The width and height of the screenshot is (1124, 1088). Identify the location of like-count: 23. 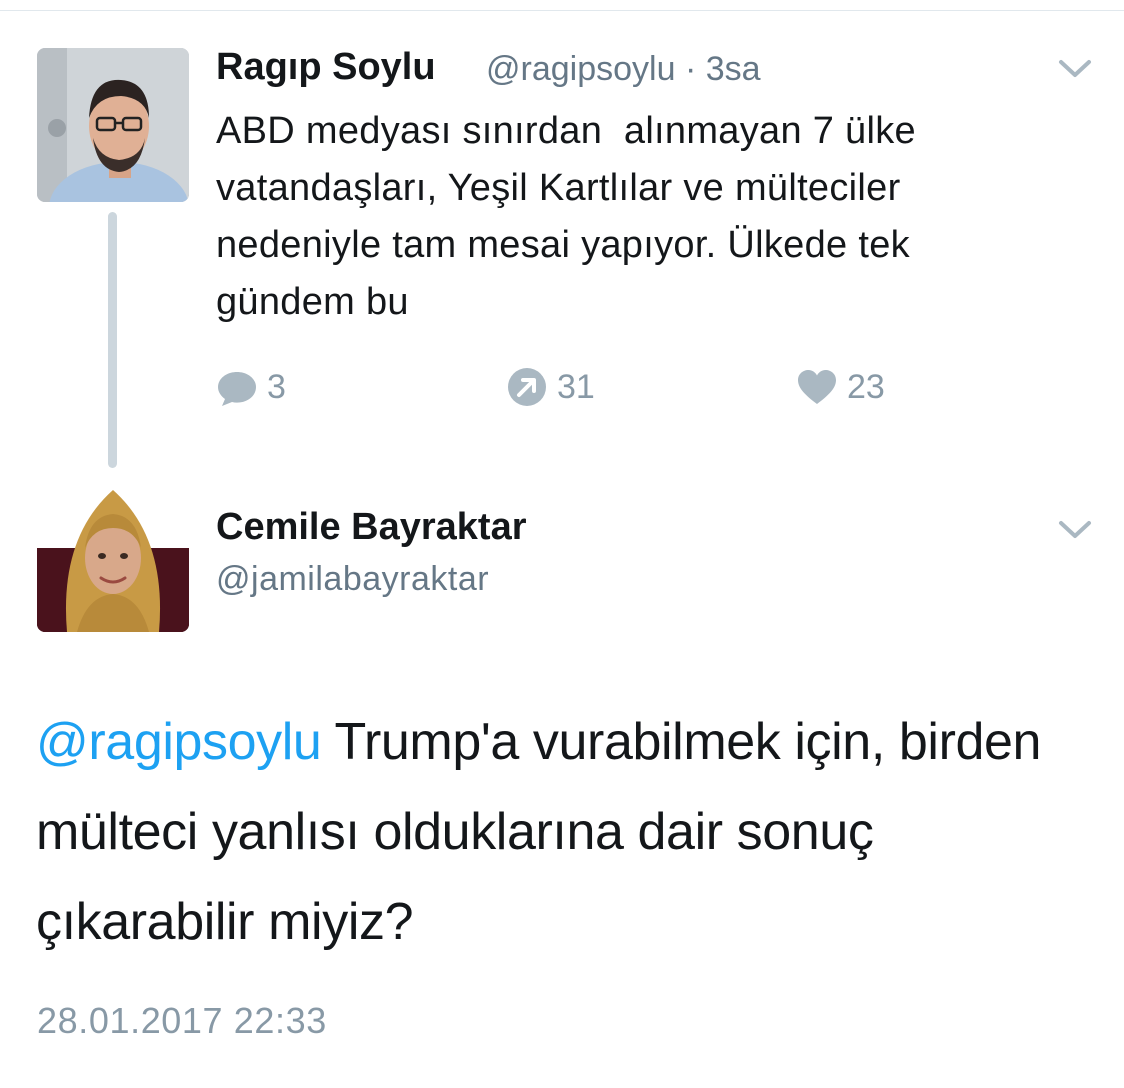
(866, 386).